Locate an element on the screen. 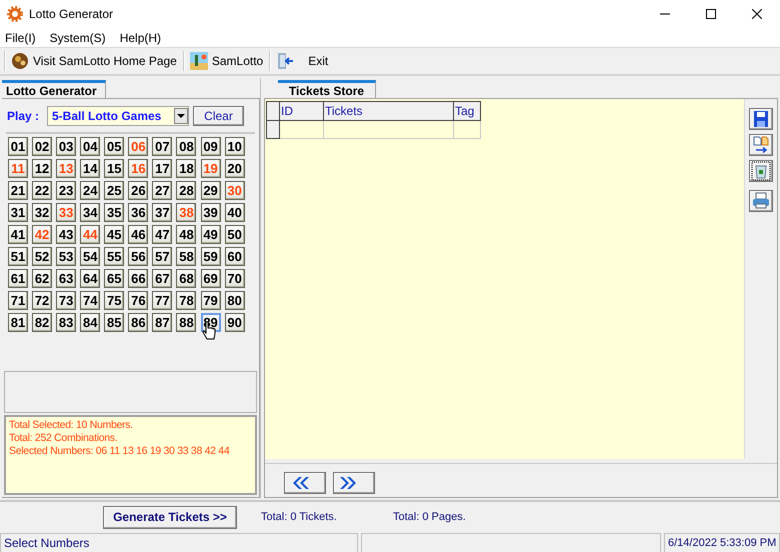 This screenshot has height=552, width=780. number-button: 59 is located at coordinates (210, 256).